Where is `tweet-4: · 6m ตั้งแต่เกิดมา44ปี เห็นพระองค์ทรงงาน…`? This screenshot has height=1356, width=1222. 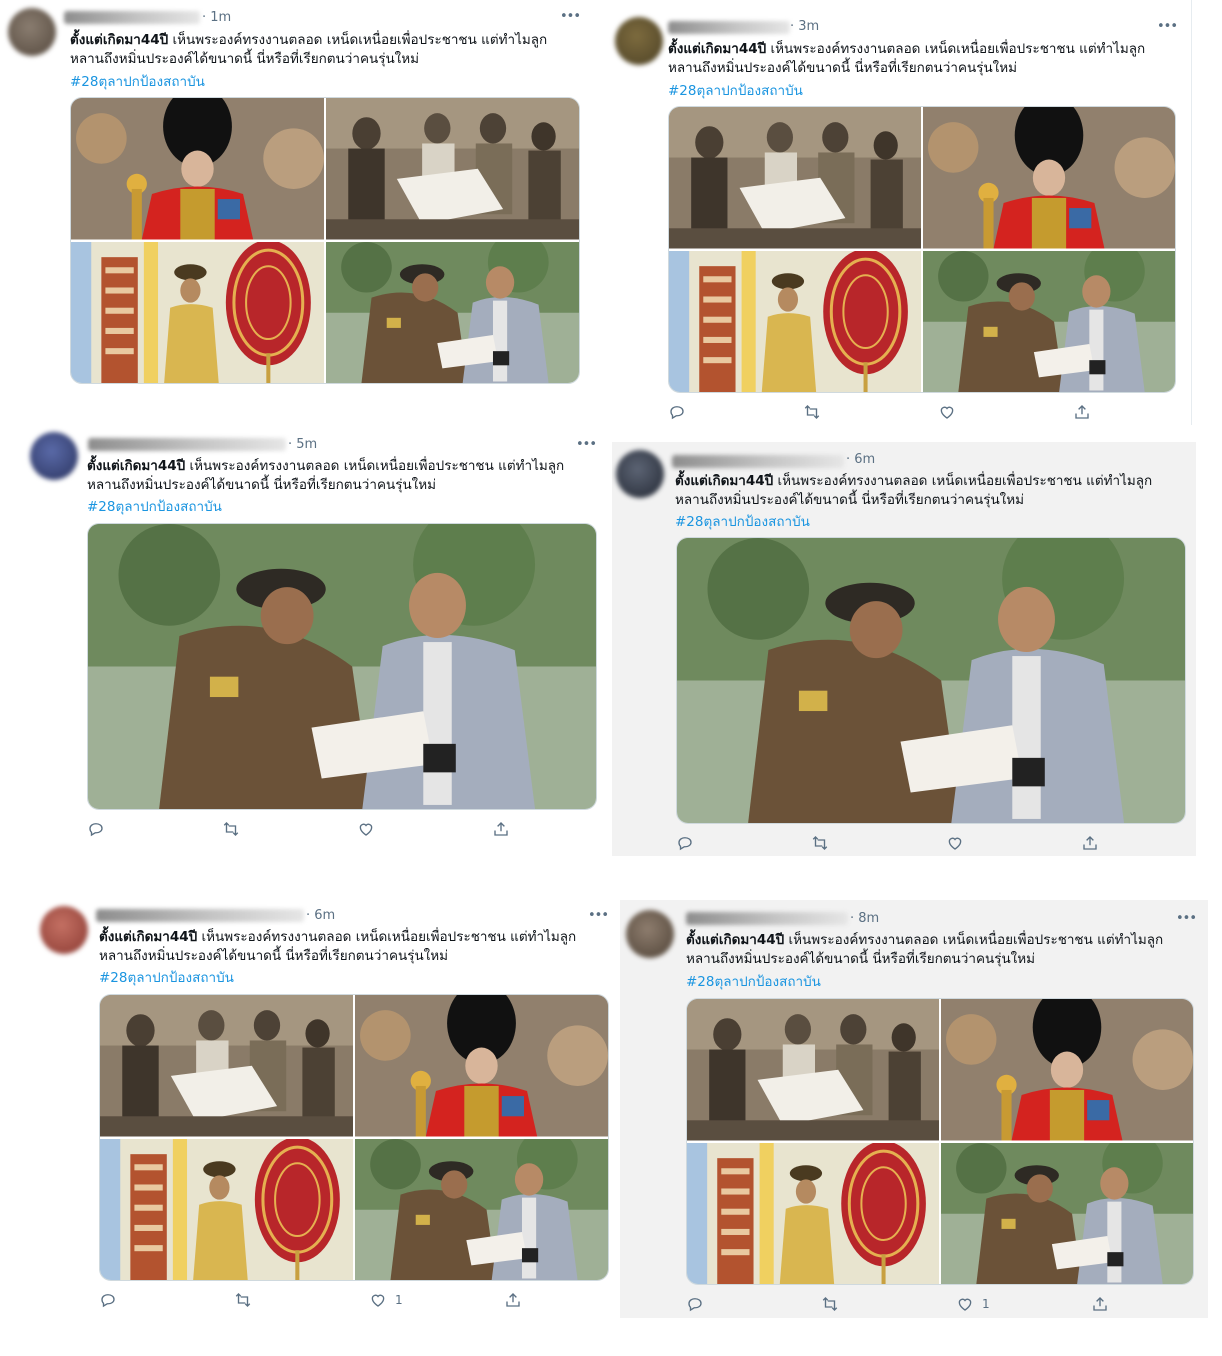
tweet-4: · 6m ตั้งแต่เกิดมา44ปี เห็นพระองค์ทรงงาน… is located at coordinates (904, 649).